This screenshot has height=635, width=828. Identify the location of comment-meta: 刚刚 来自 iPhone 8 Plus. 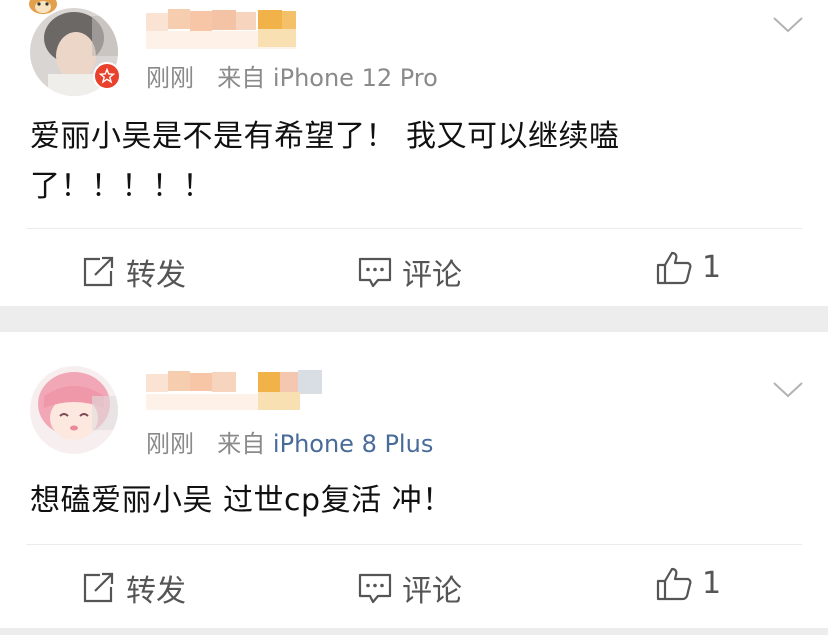
(289, 441).